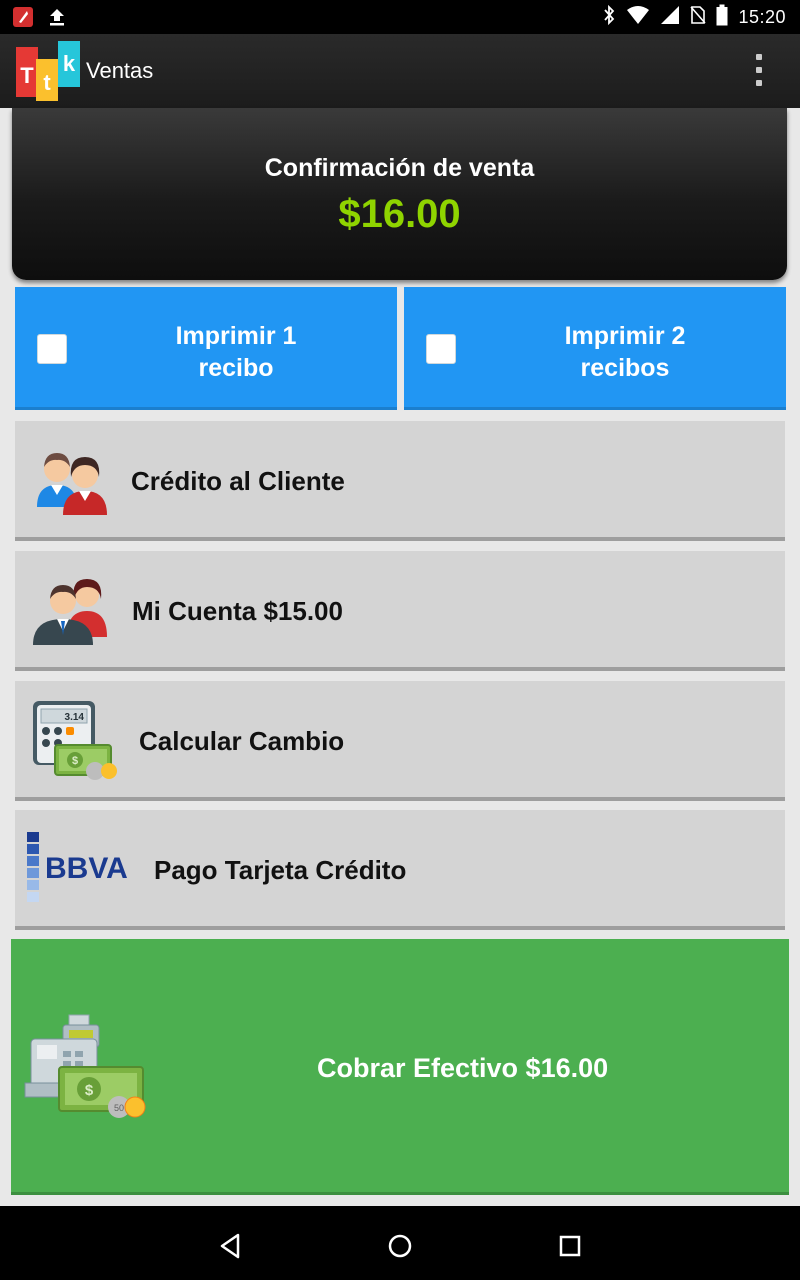  Describe the element at coordinates (399, 214) in the screenshot. I see `confirmation-amount: $16.00` at that location.